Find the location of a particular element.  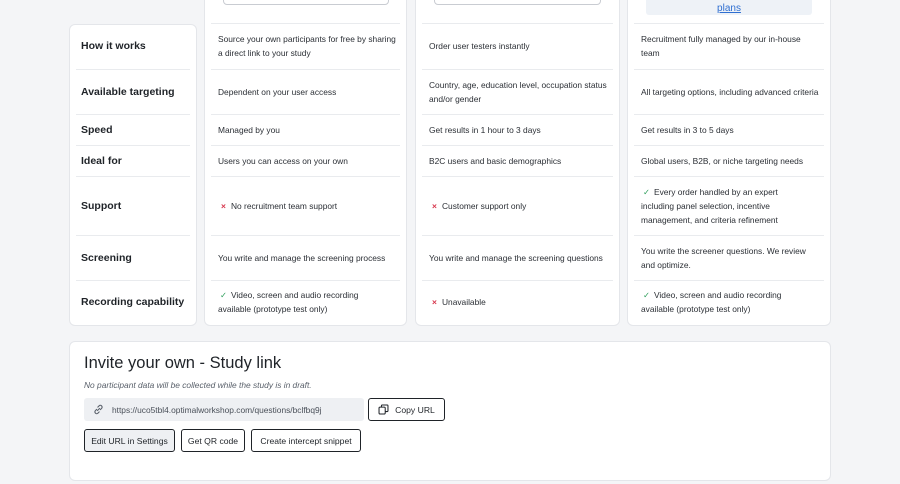

plans-link: plans is located at coordinates (729, 7).